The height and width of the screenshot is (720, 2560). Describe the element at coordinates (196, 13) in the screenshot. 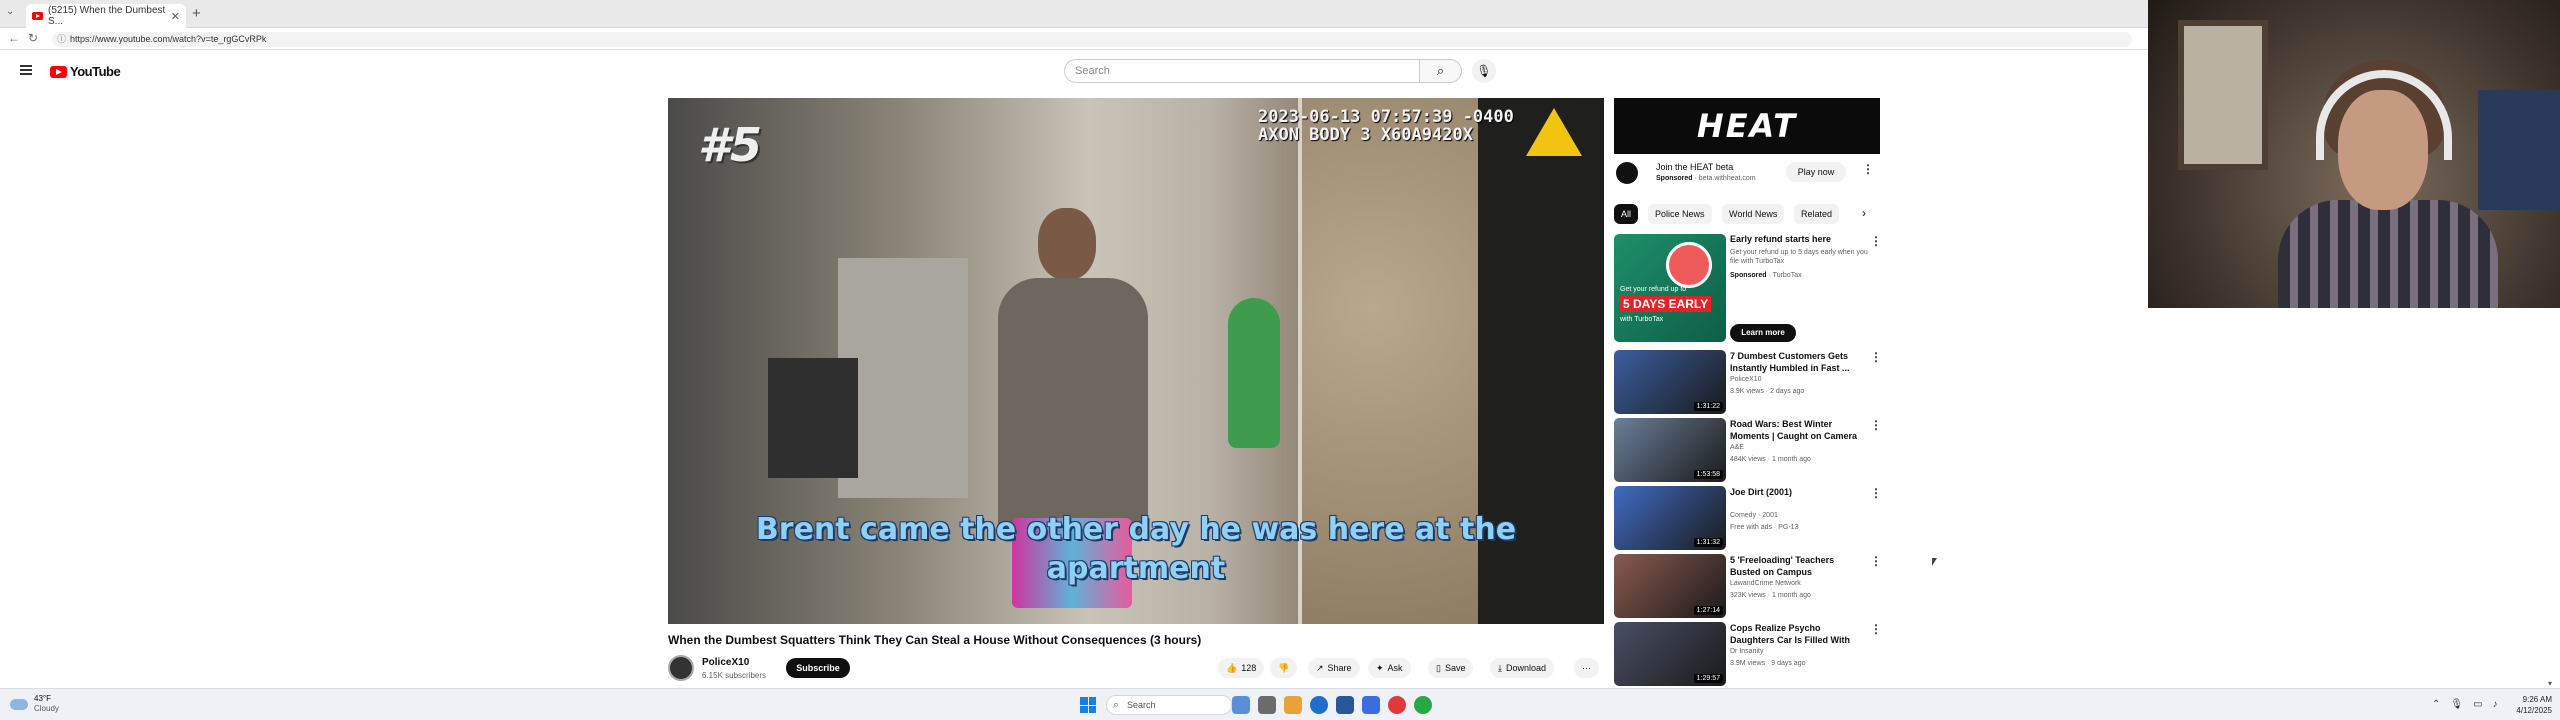

I see `new-tab-button: +` at that location.